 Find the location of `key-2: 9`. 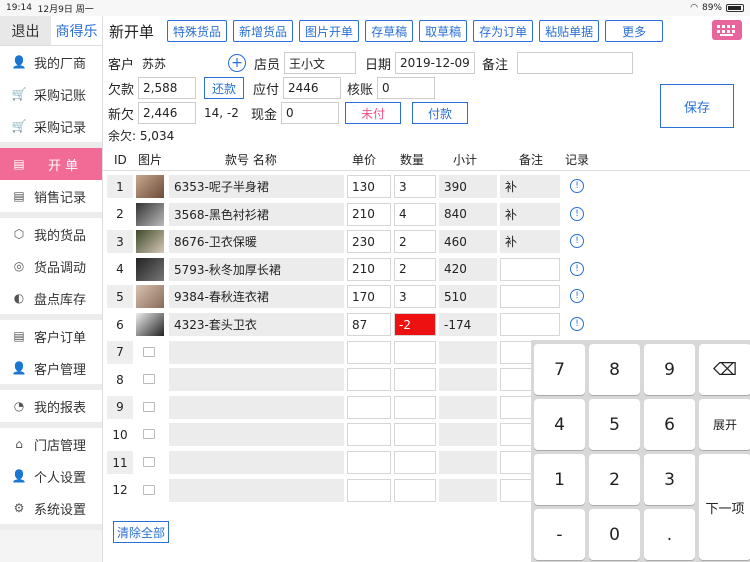

key-2: 9 is located at coordinates (669, 369).